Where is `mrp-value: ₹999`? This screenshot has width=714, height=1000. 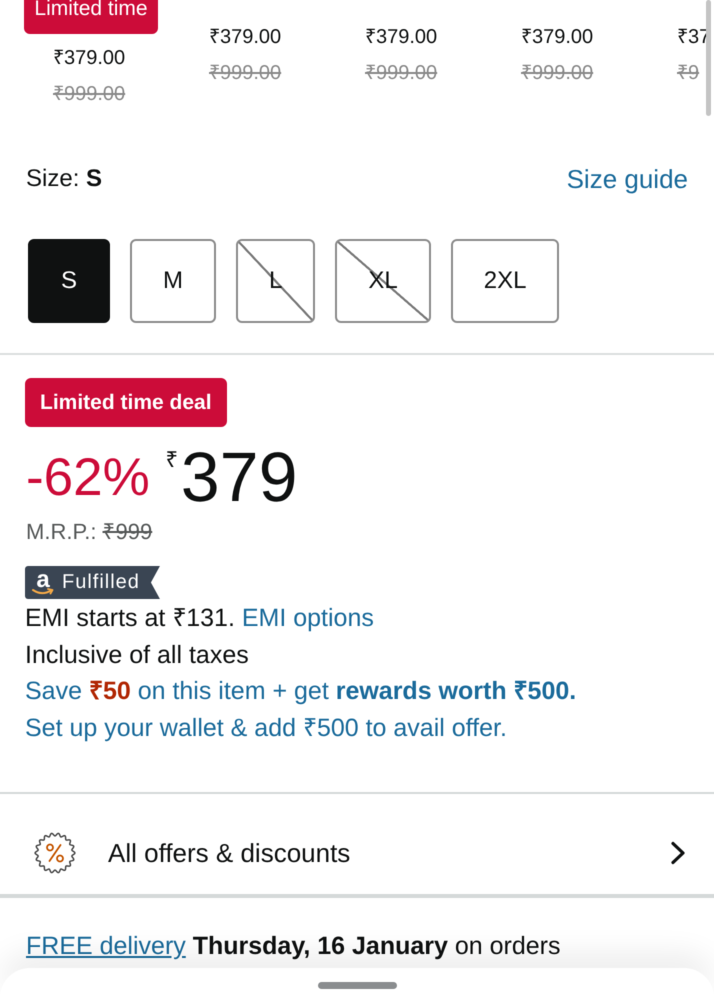
mrp-value: ₹999 is located at coordinates (127, 532).